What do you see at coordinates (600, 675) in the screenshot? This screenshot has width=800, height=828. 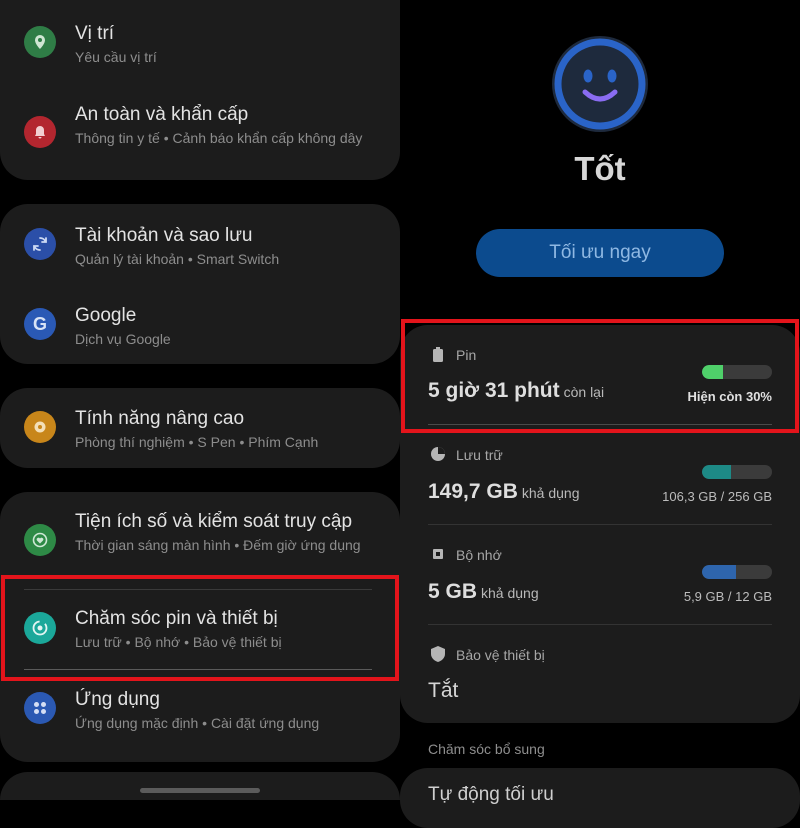 I see `protection-section: Bảo vệ thiết bị Tắt` at bounding box center [600, 675].